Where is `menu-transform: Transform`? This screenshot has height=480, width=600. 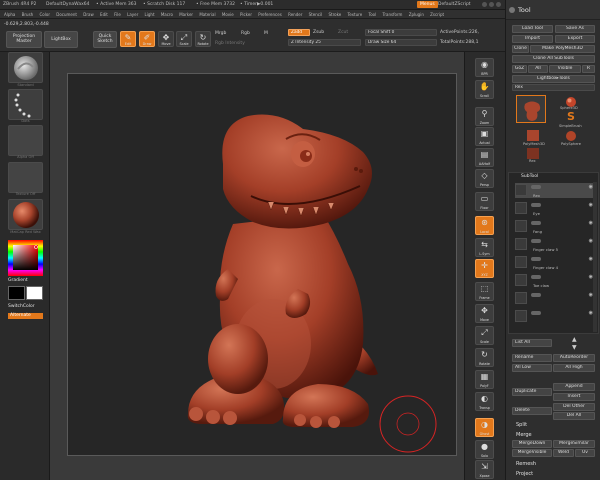 menu-transform: Transform is located at coordinates (393, 14).